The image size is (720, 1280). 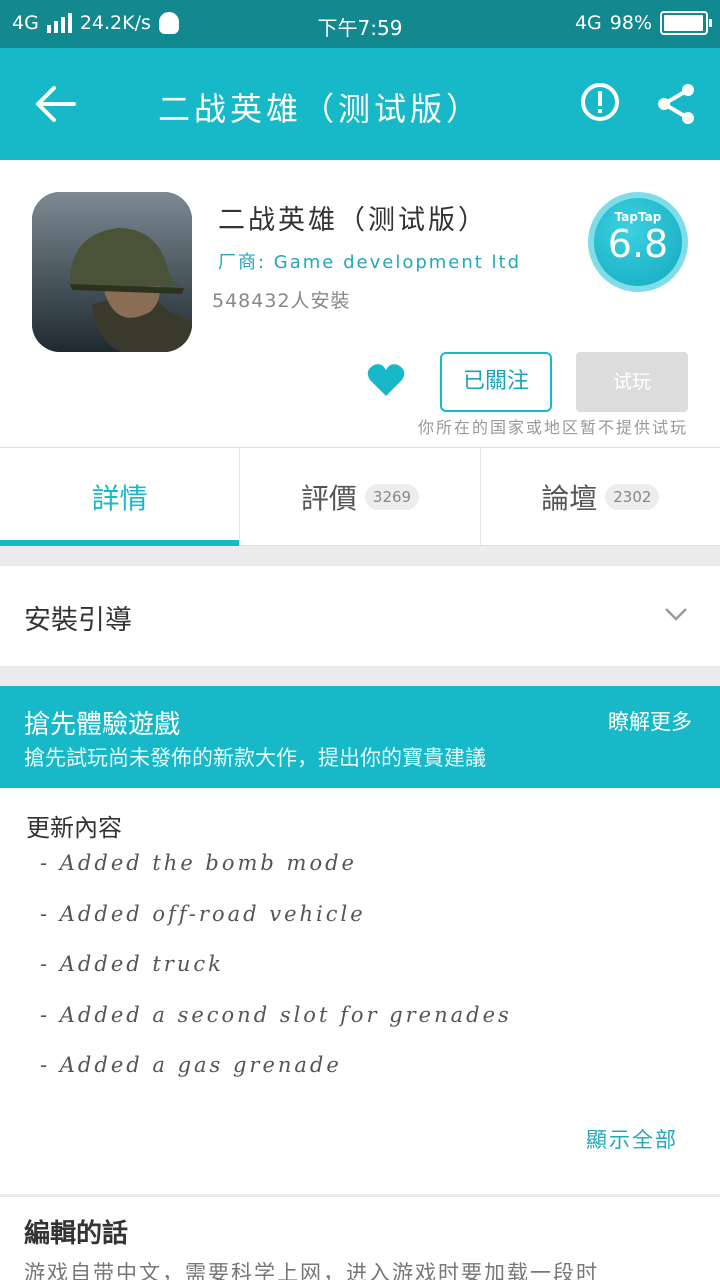 What do you see at coordinates (630, 23) in the screenshot?
I see `battery-percent: 98%` at bounding box center [630, 23].